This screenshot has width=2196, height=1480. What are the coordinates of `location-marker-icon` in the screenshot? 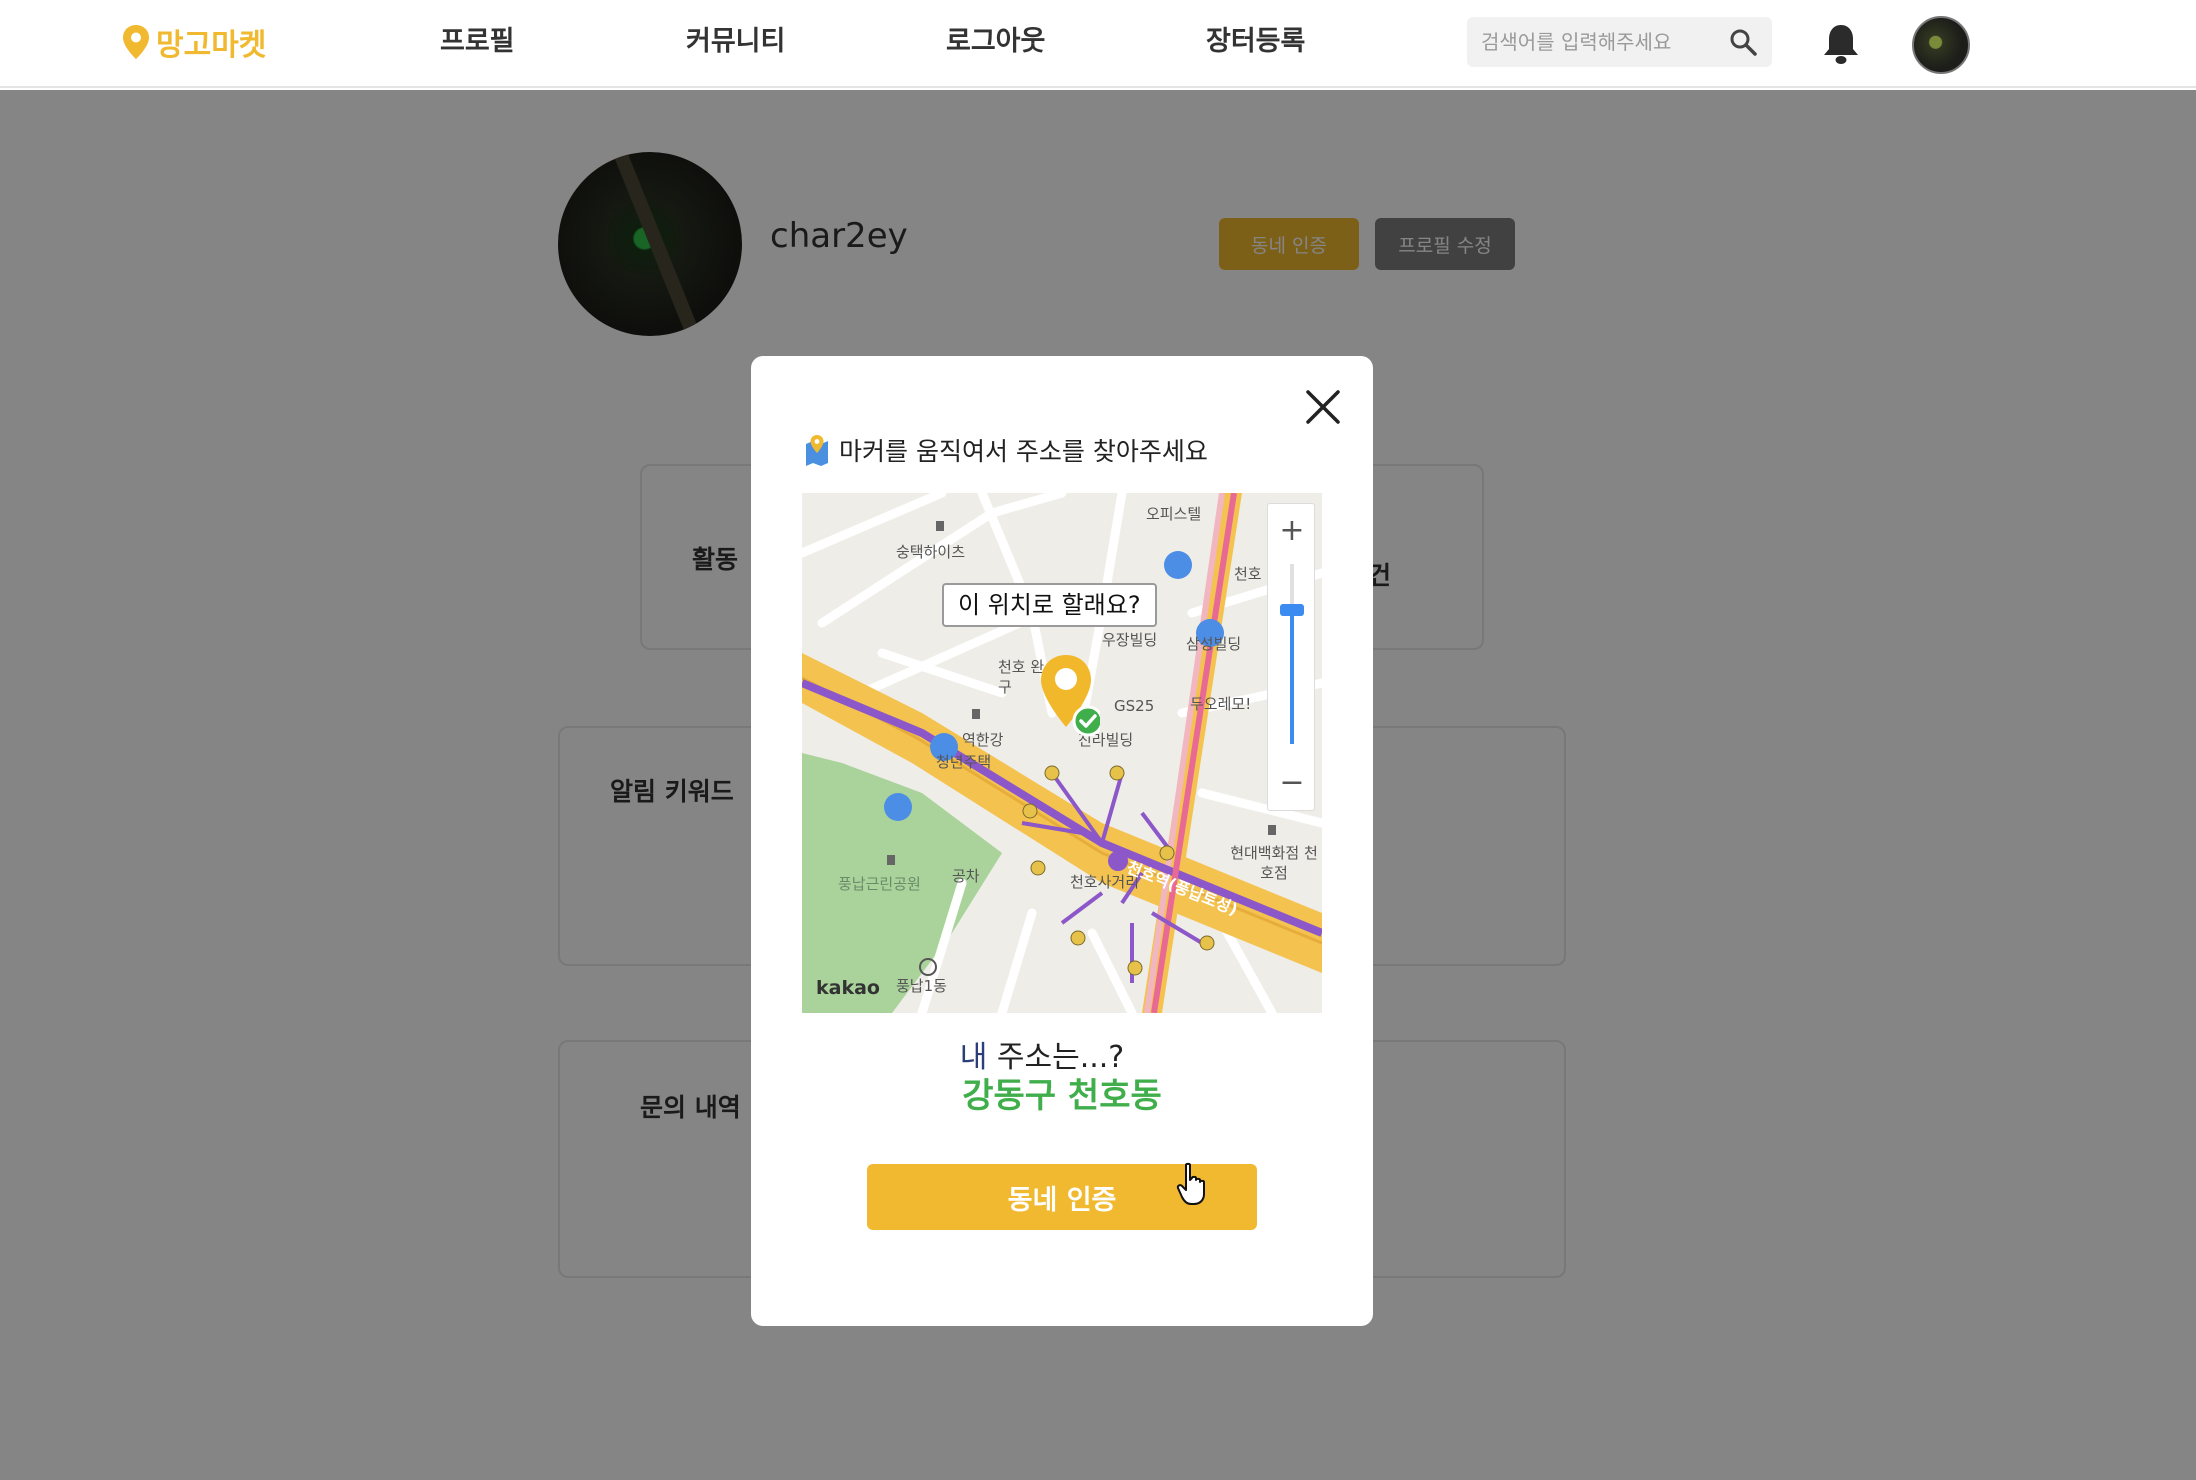 It's located at (1069, 696).